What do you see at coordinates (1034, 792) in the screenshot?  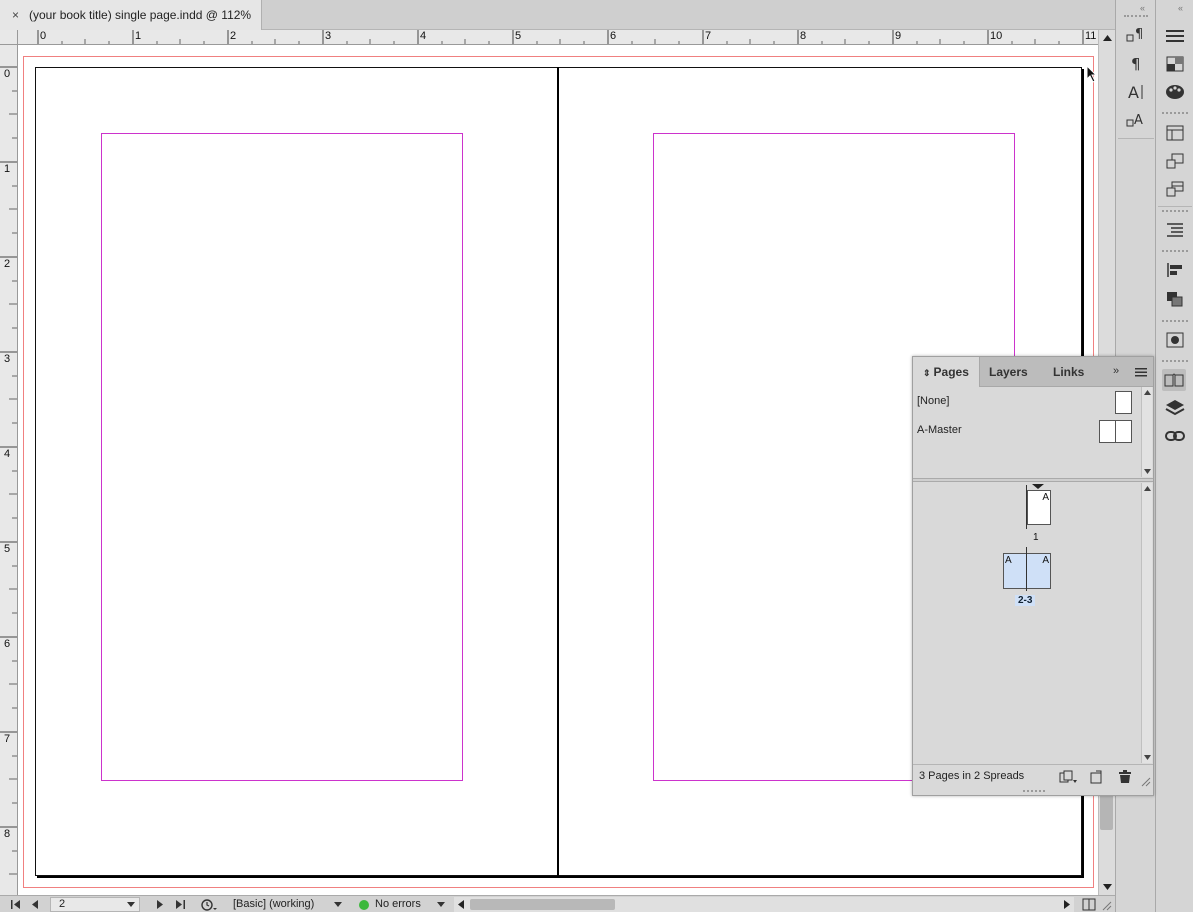 I see `panel-resize-grip` at bounding box center [1034, 792].